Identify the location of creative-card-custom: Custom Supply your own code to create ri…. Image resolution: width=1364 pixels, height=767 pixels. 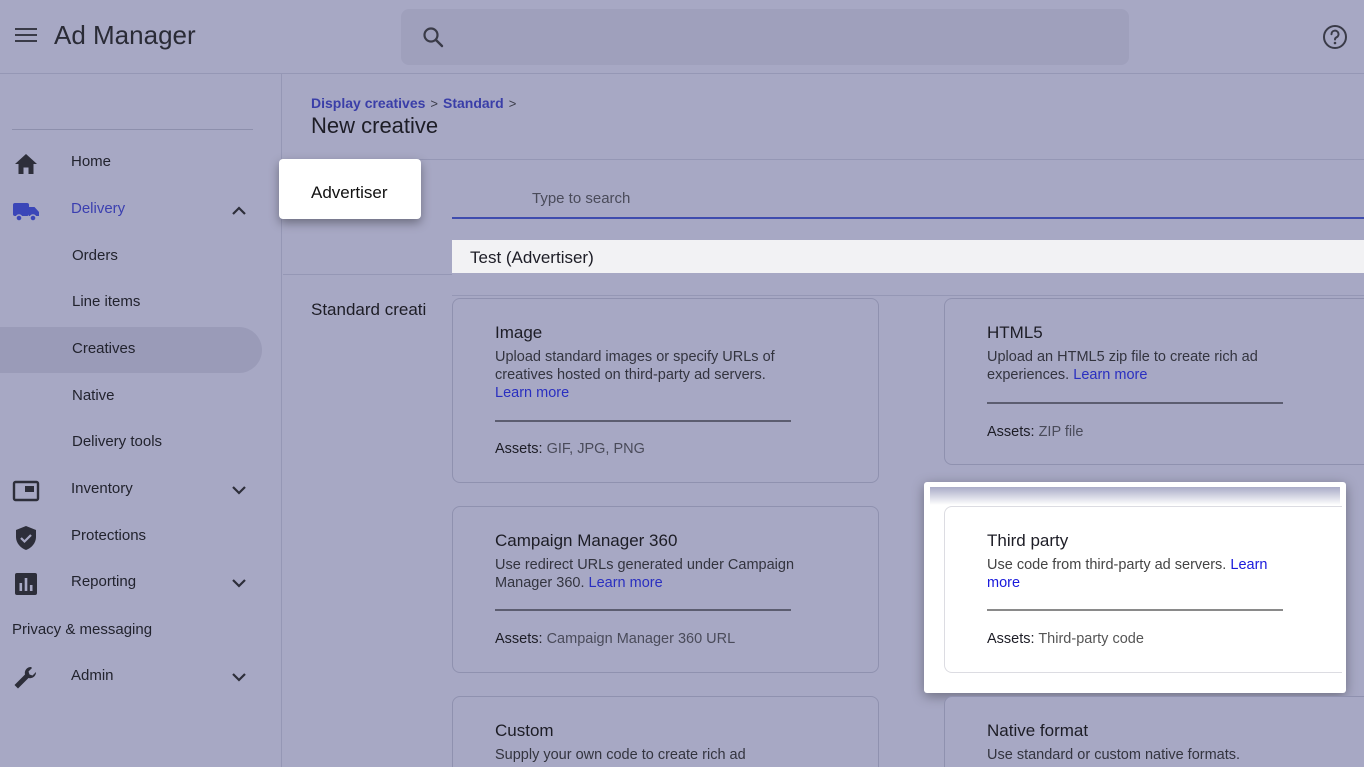
(665, 731).